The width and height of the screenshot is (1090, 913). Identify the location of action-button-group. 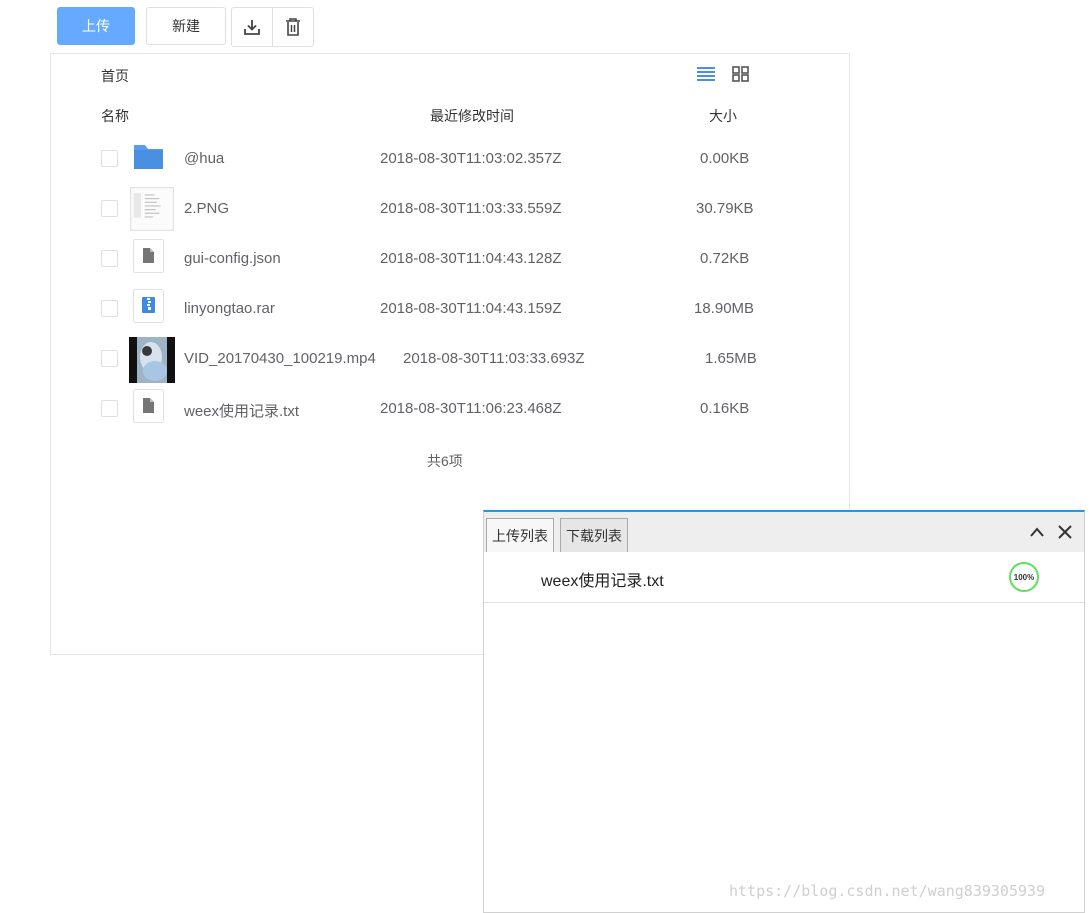
(272, 27).